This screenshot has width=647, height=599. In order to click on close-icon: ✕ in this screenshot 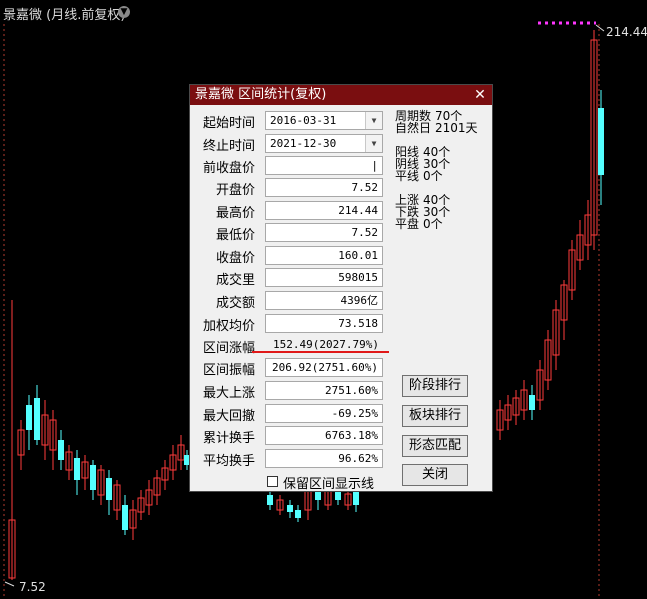, I will do `click(480, 95)`.